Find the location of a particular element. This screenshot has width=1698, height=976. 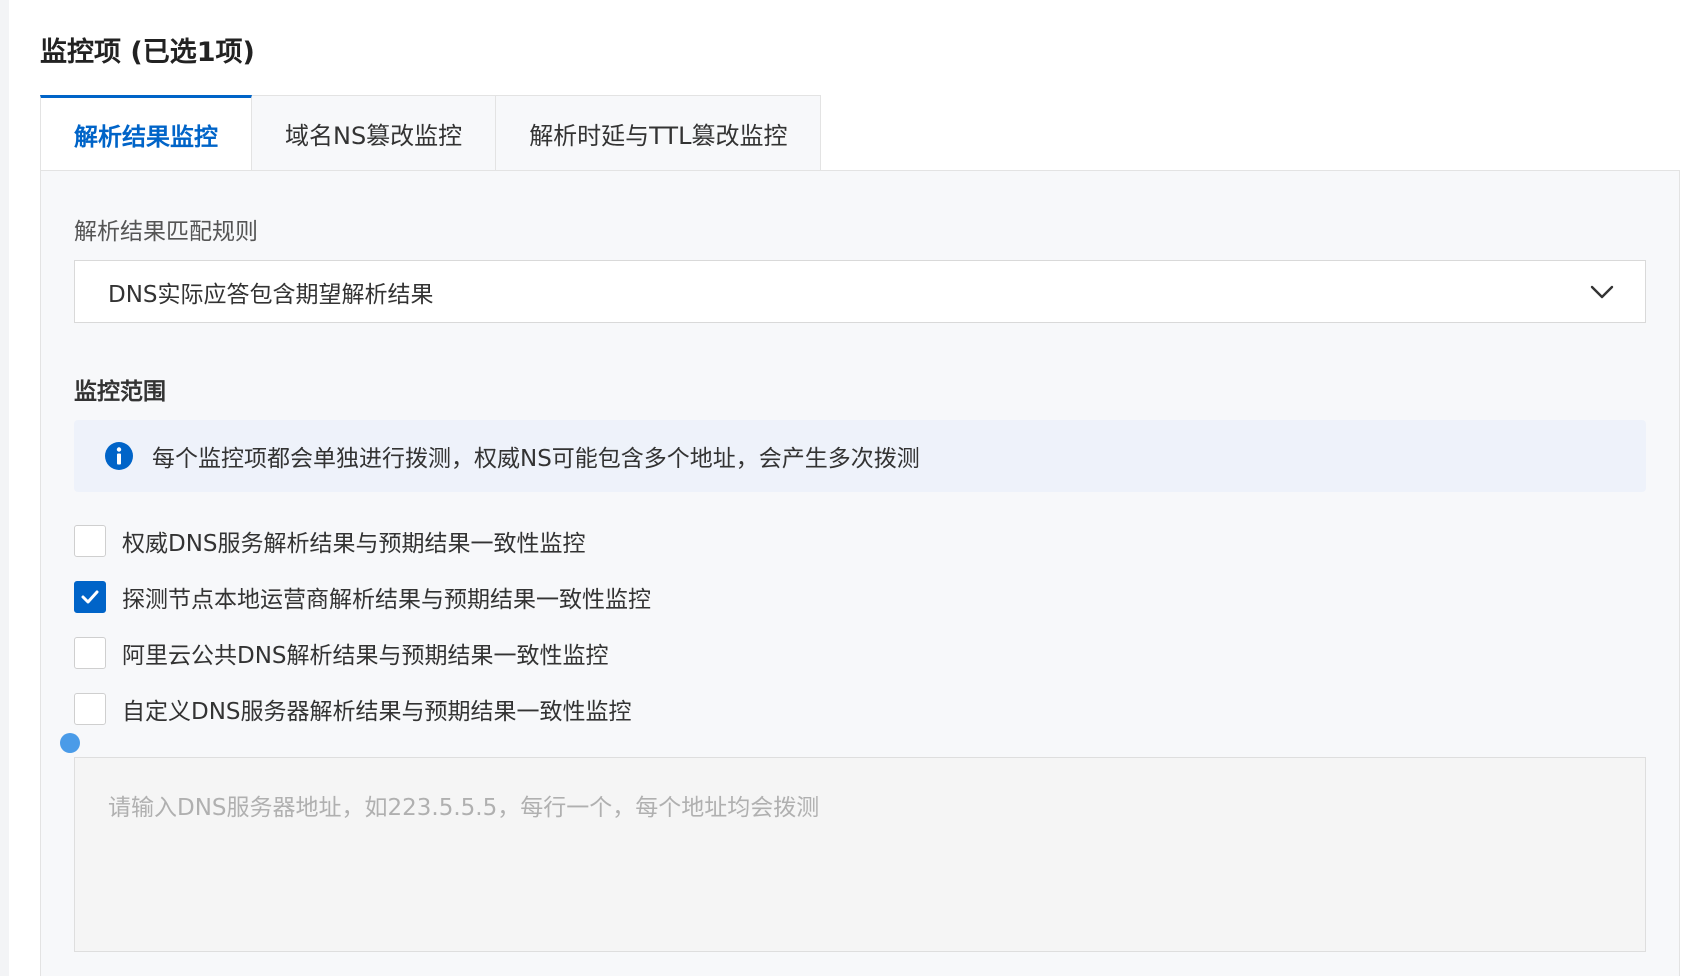

match-rule-value: DNS实际应答包含期望解析结果 is located at coordinates (271, 294).